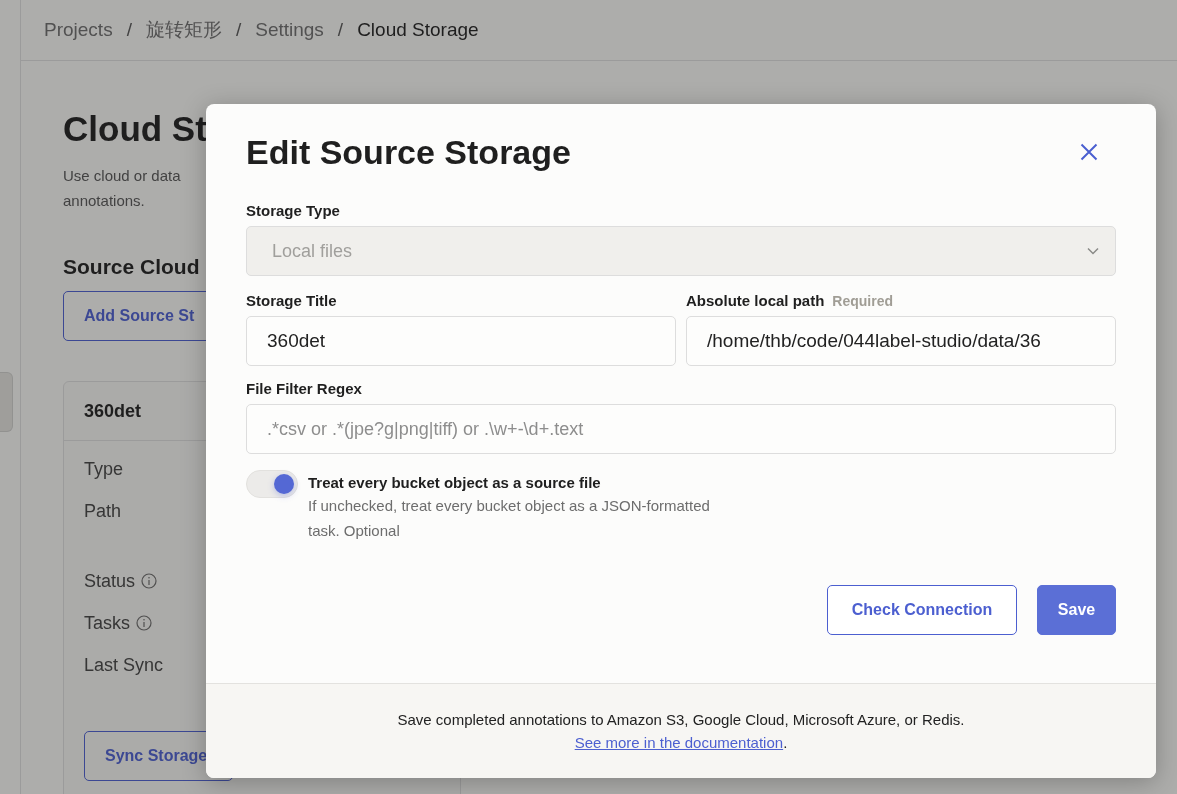 The image size is (1177, 794). I want to click on breadcrumb-link: Cloud Storage, so click(418, 30).